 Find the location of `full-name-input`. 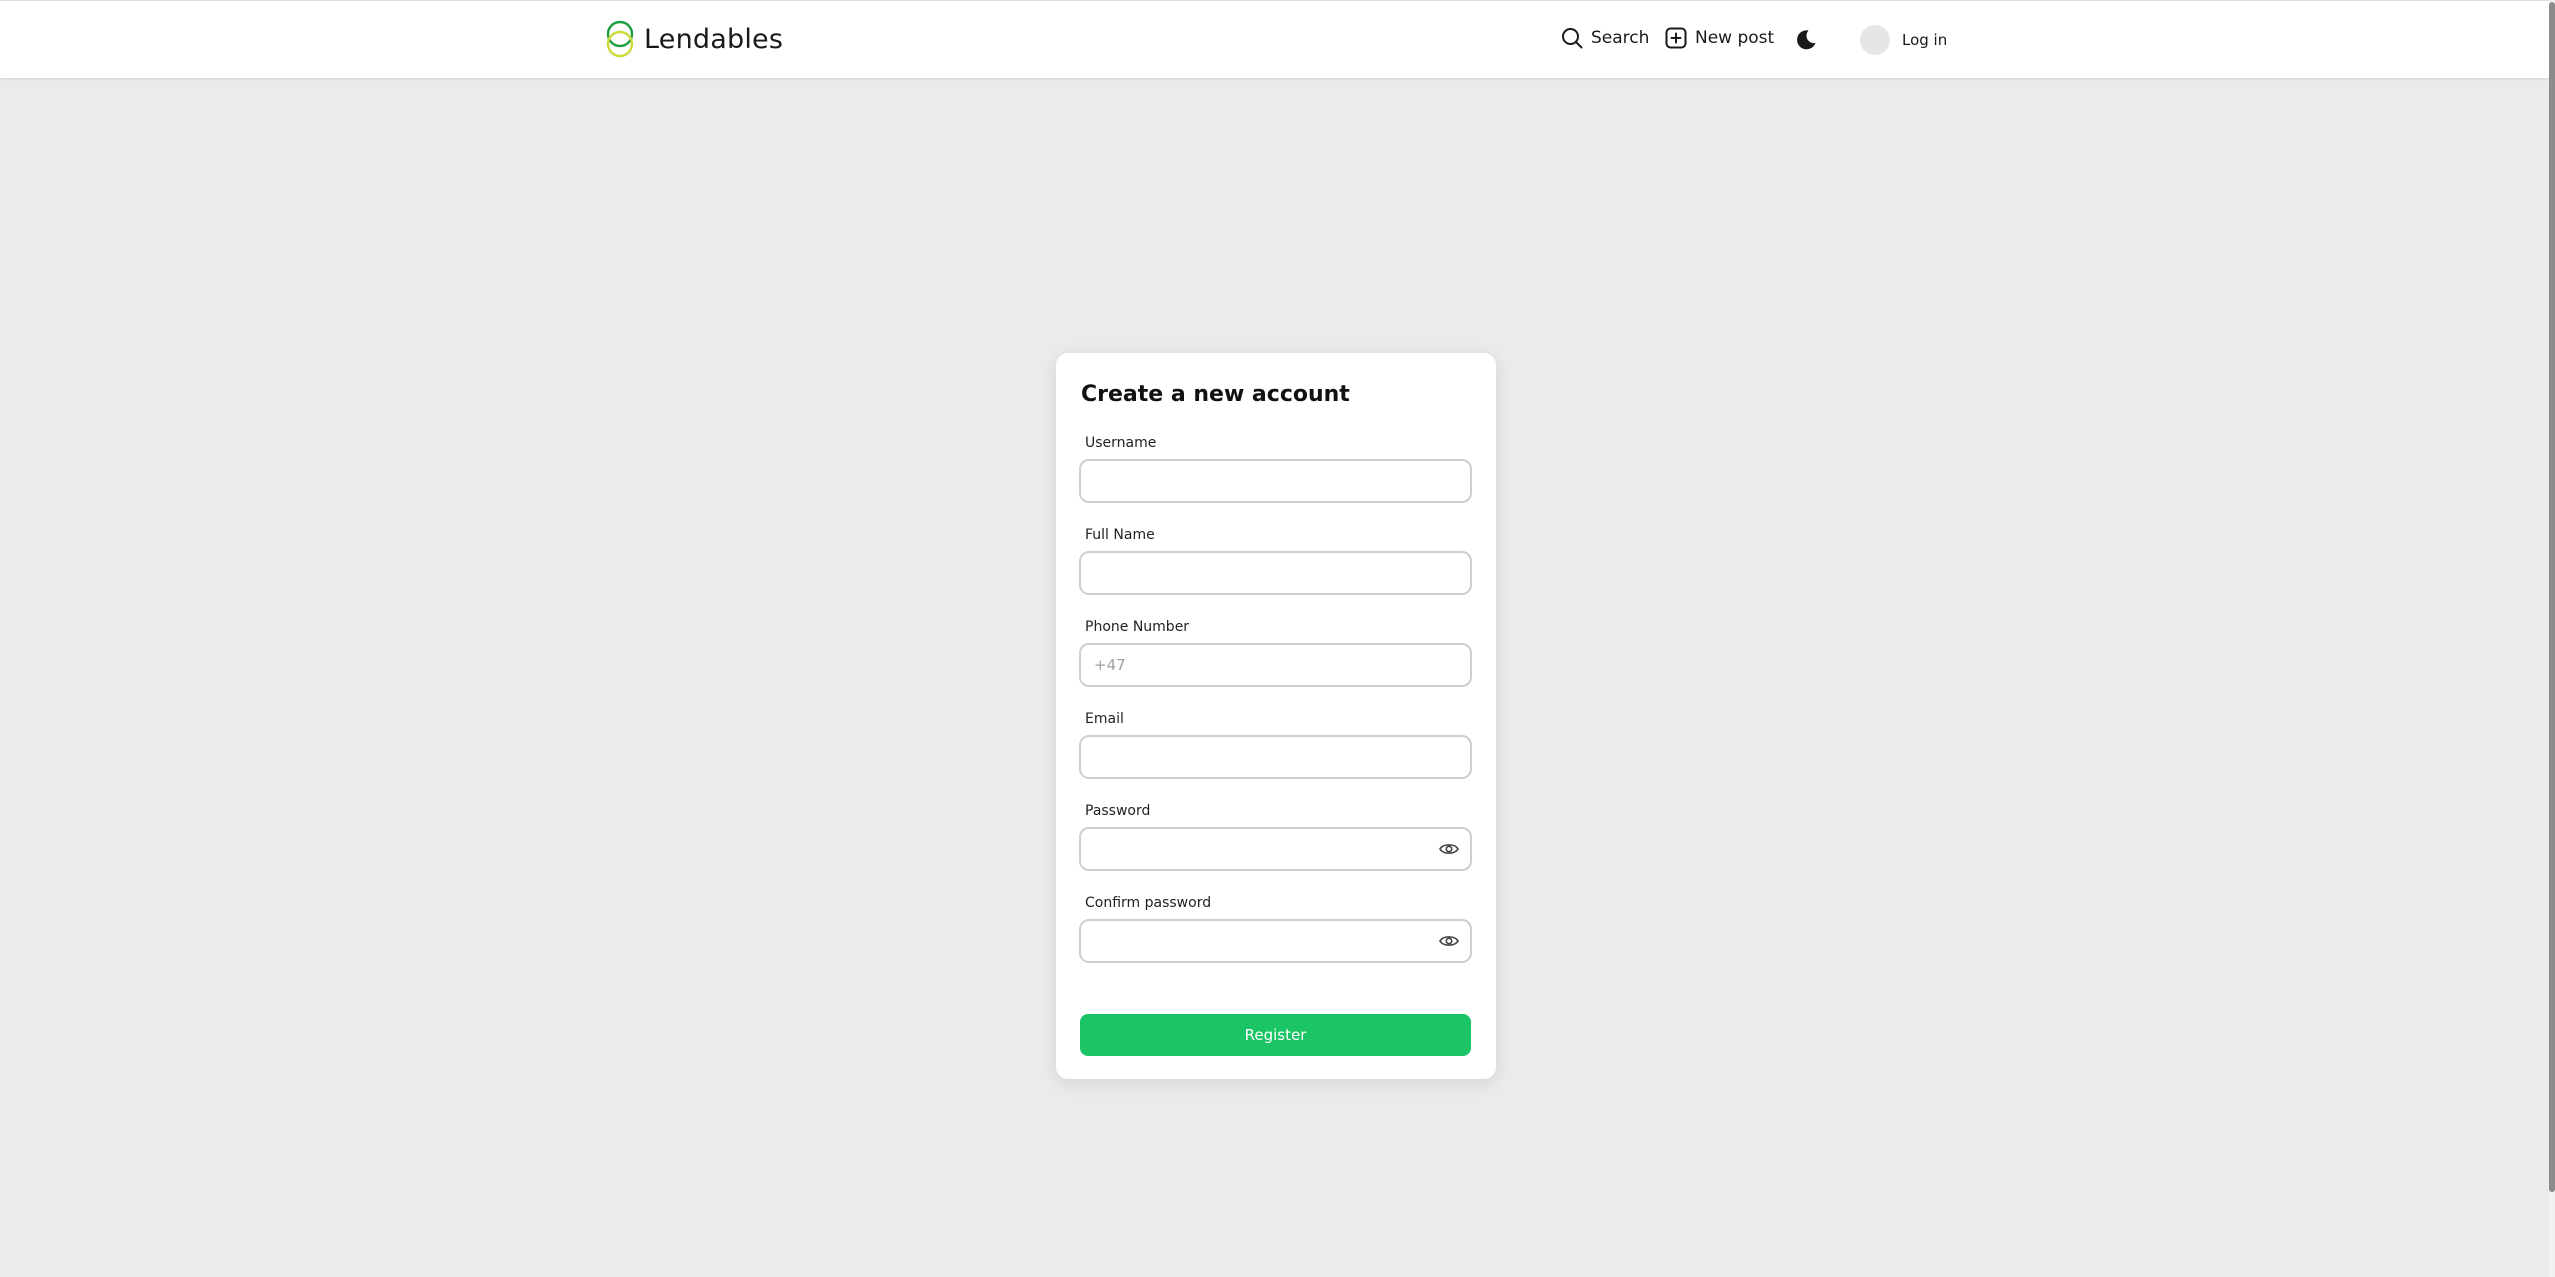

full-name-input is located at coordinates (1275, 573).